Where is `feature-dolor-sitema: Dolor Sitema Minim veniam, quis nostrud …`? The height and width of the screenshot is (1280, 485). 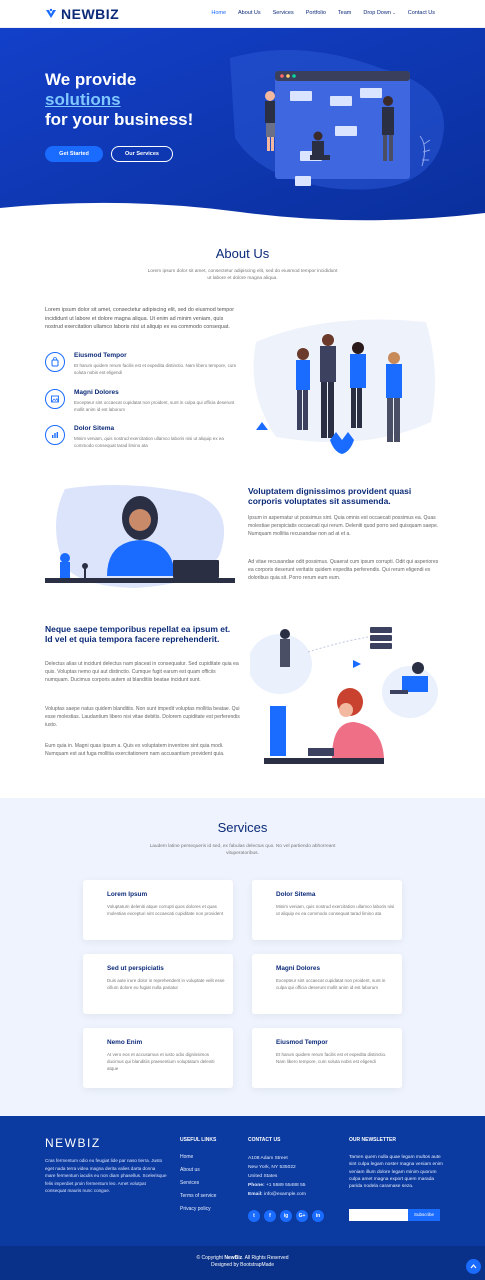
feature-dolor-sitema: Dolor Sitema Minim veniam, quis nostrud … is located at coordinates (142, 440).